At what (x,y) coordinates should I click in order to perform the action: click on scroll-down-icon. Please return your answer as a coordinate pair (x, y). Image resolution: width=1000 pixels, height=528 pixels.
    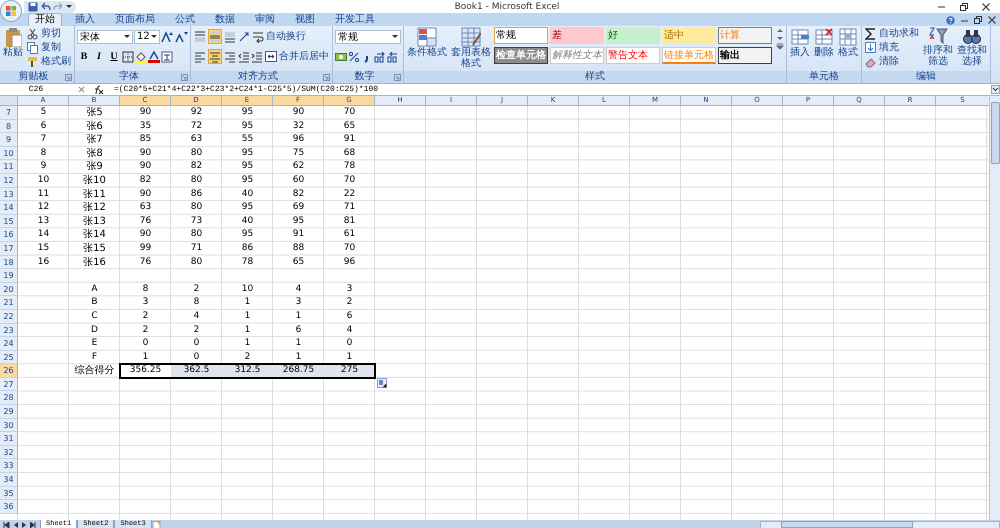
    Looking at the image, I should click on (780, 38).